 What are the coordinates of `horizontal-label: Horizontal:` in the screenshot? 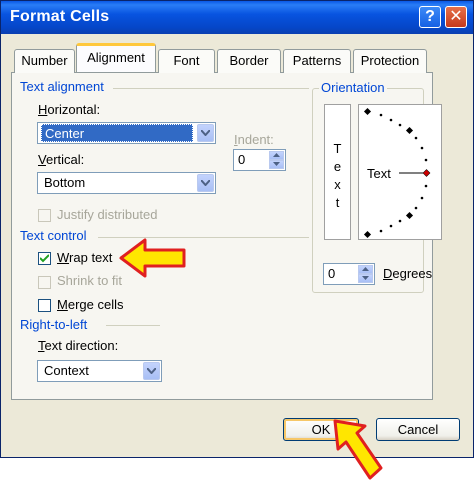 It's located at (69, 109).